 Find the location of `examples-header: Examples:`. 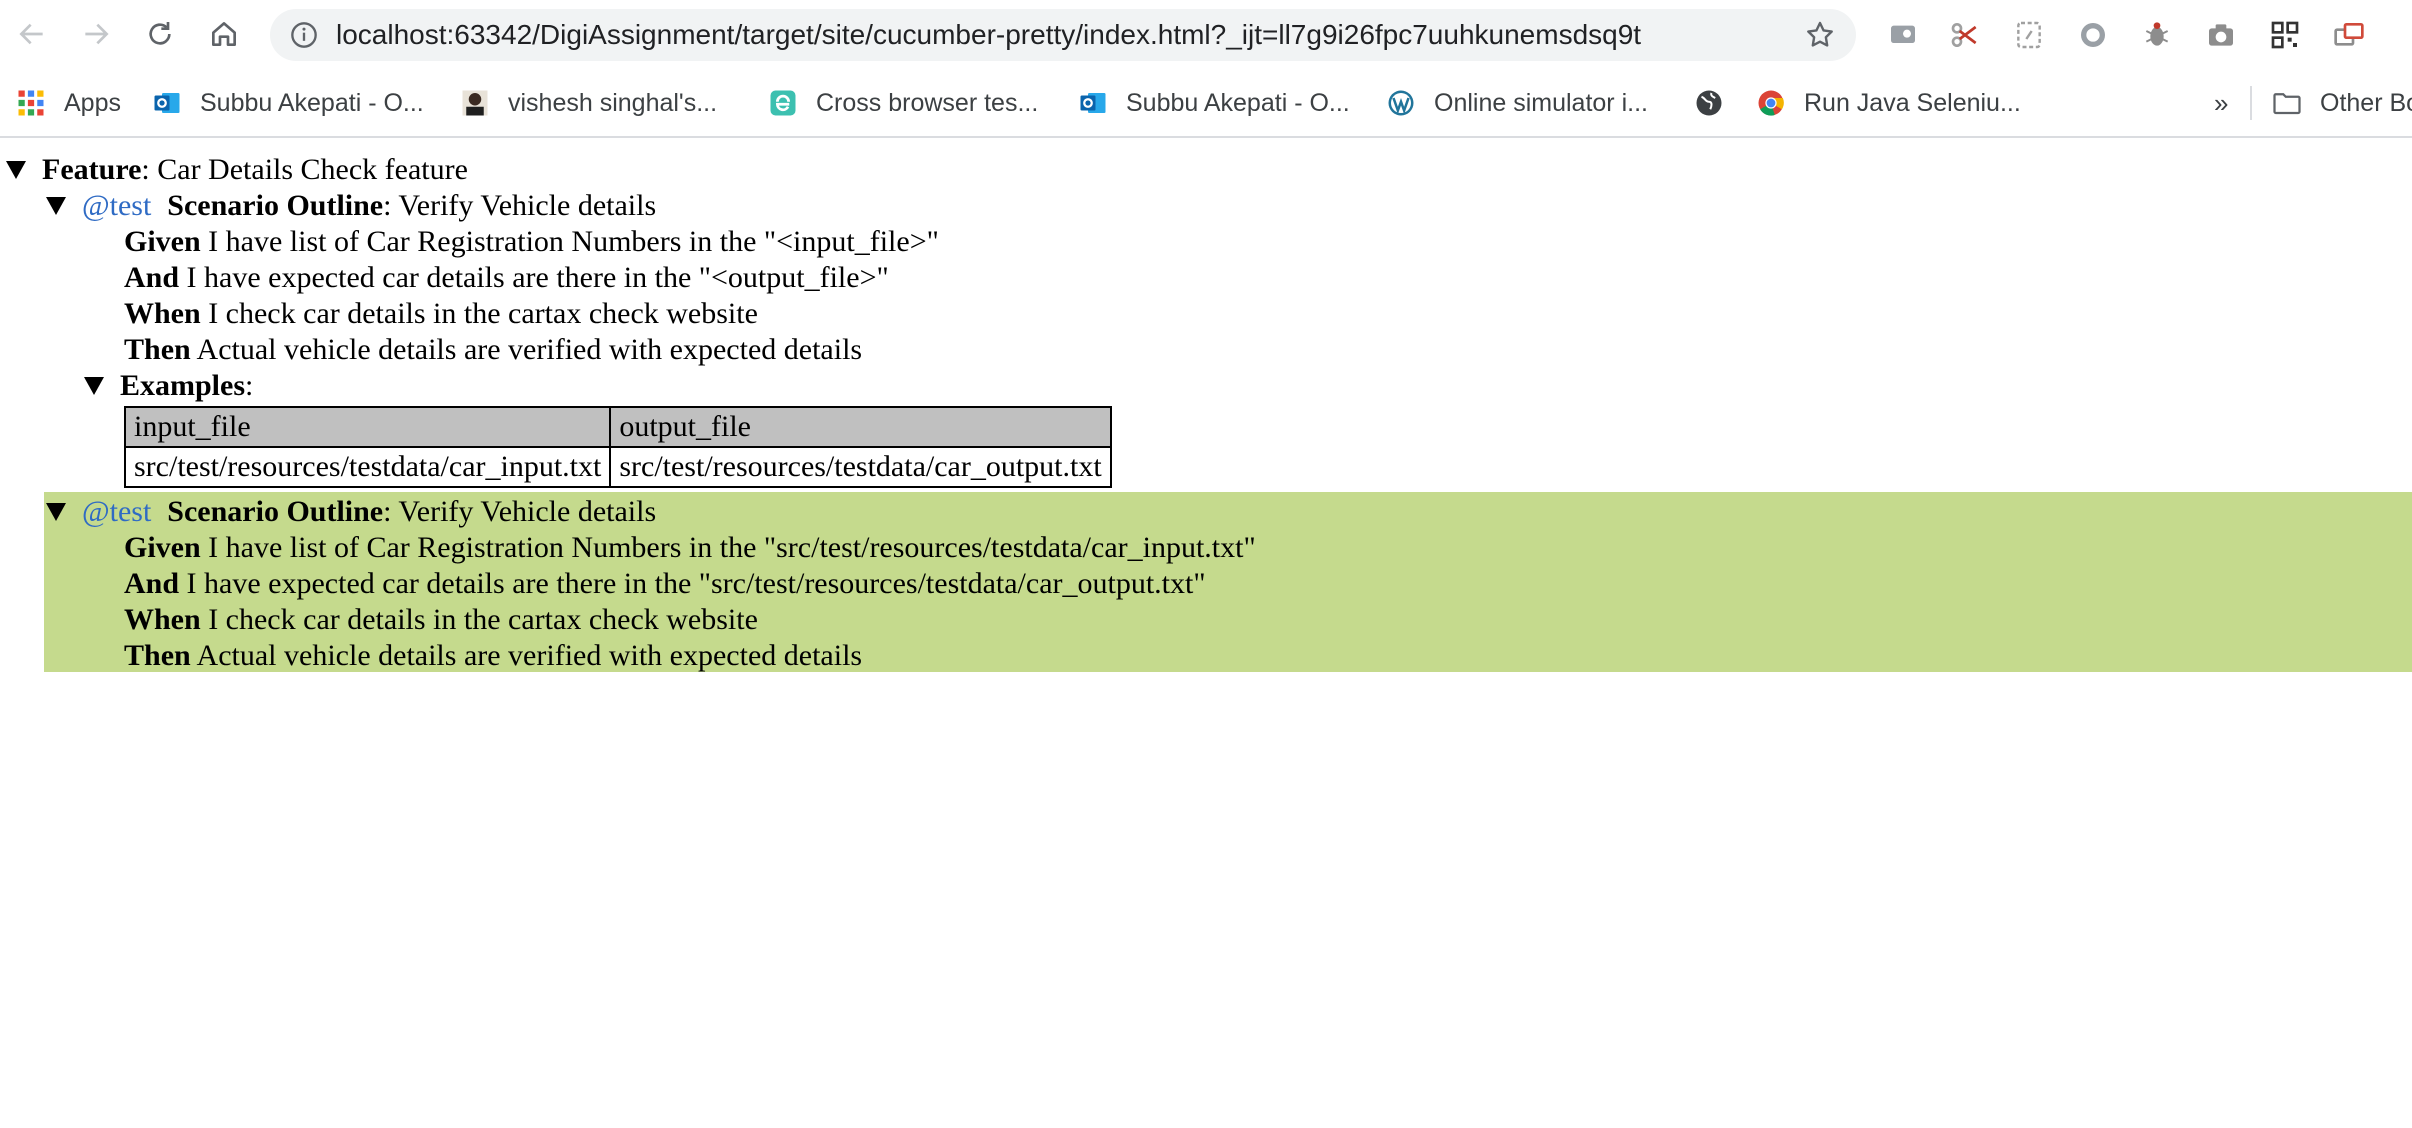

examples-header: Examples: is located at coordinates (168, 386).